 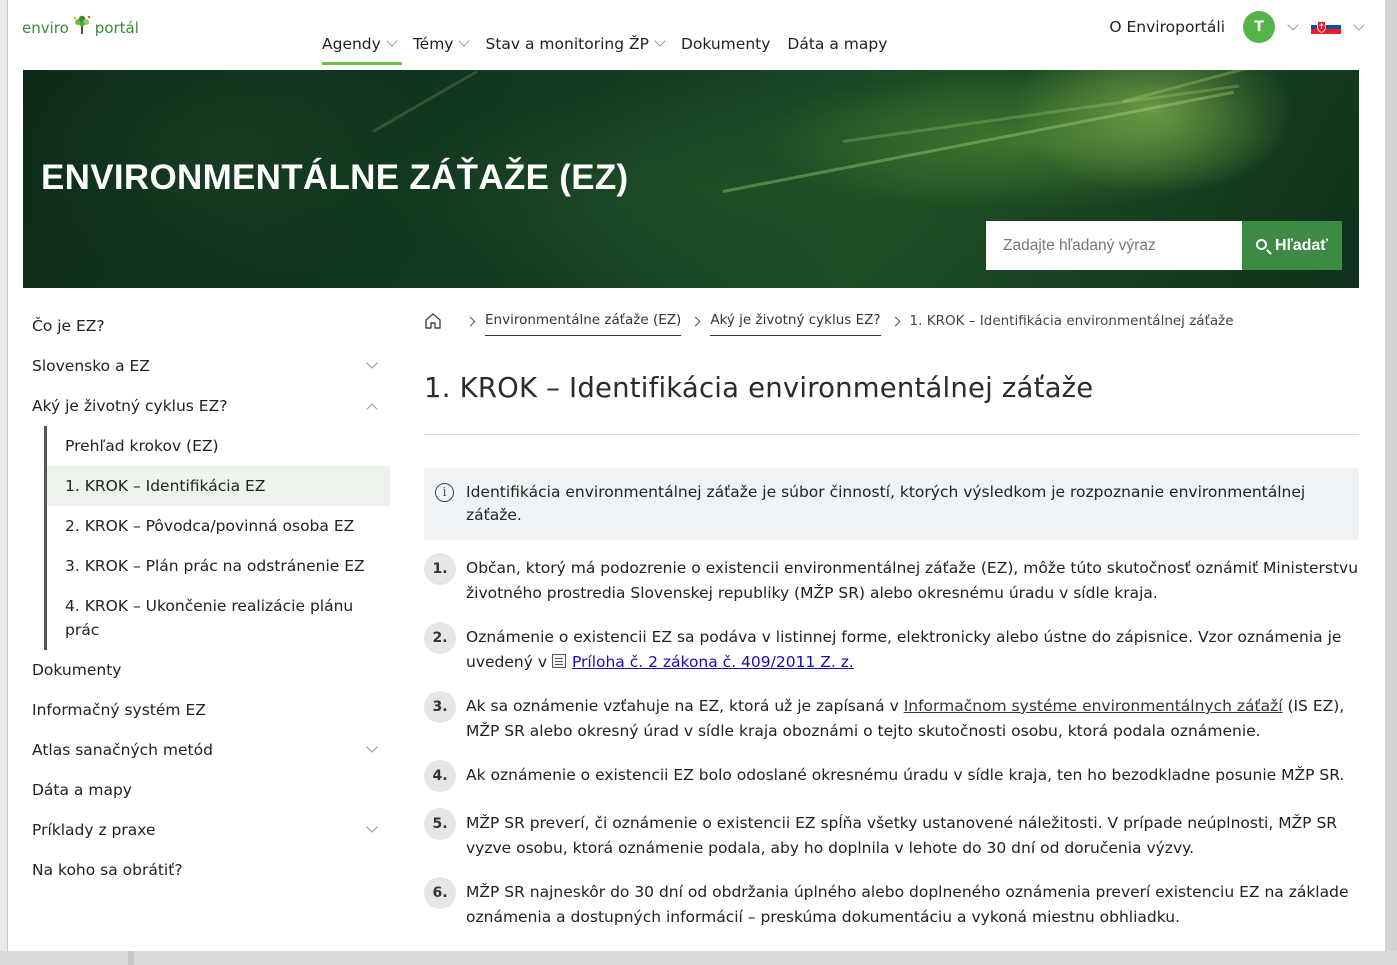 I want to click on sidebar-item-co-je-ez: Čo je EZ?, so click(x=206, y=326).